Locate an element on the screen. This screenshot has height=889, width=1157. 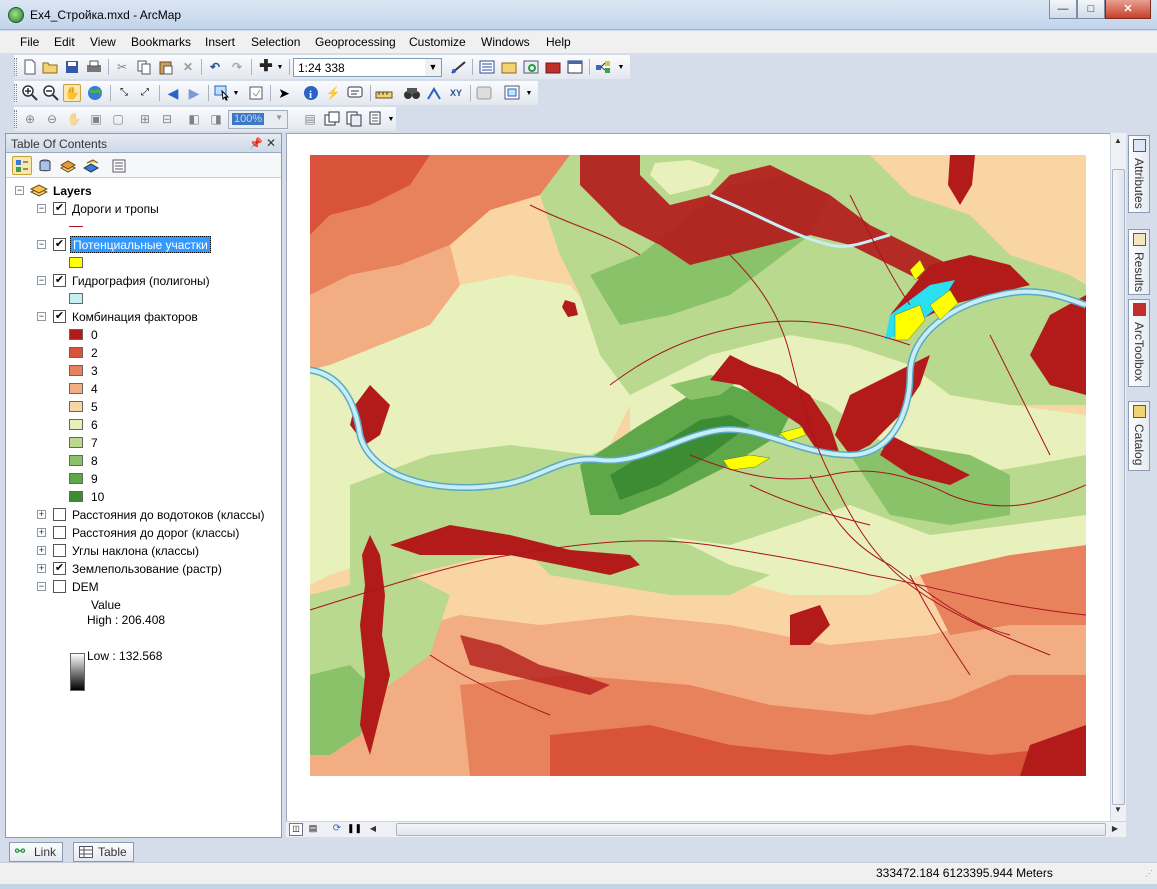
toc-layer-roads: − ✔ Дороги и тропы is located at coordinates (143, 209).